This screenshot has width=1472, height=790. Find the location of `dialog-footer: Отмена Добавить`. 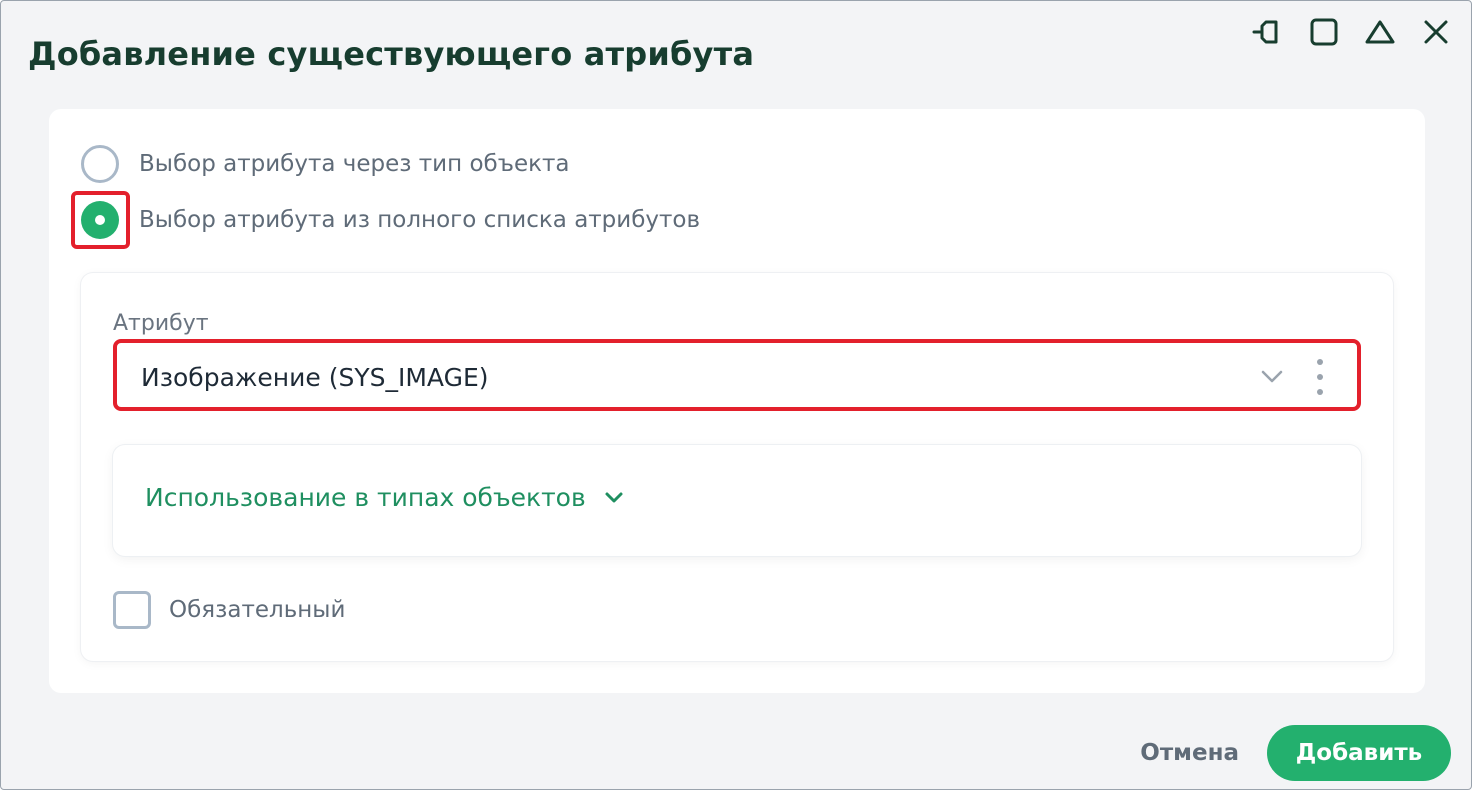

dialog-footer: Отмена Добавить is located at coordinates (1295, 753).